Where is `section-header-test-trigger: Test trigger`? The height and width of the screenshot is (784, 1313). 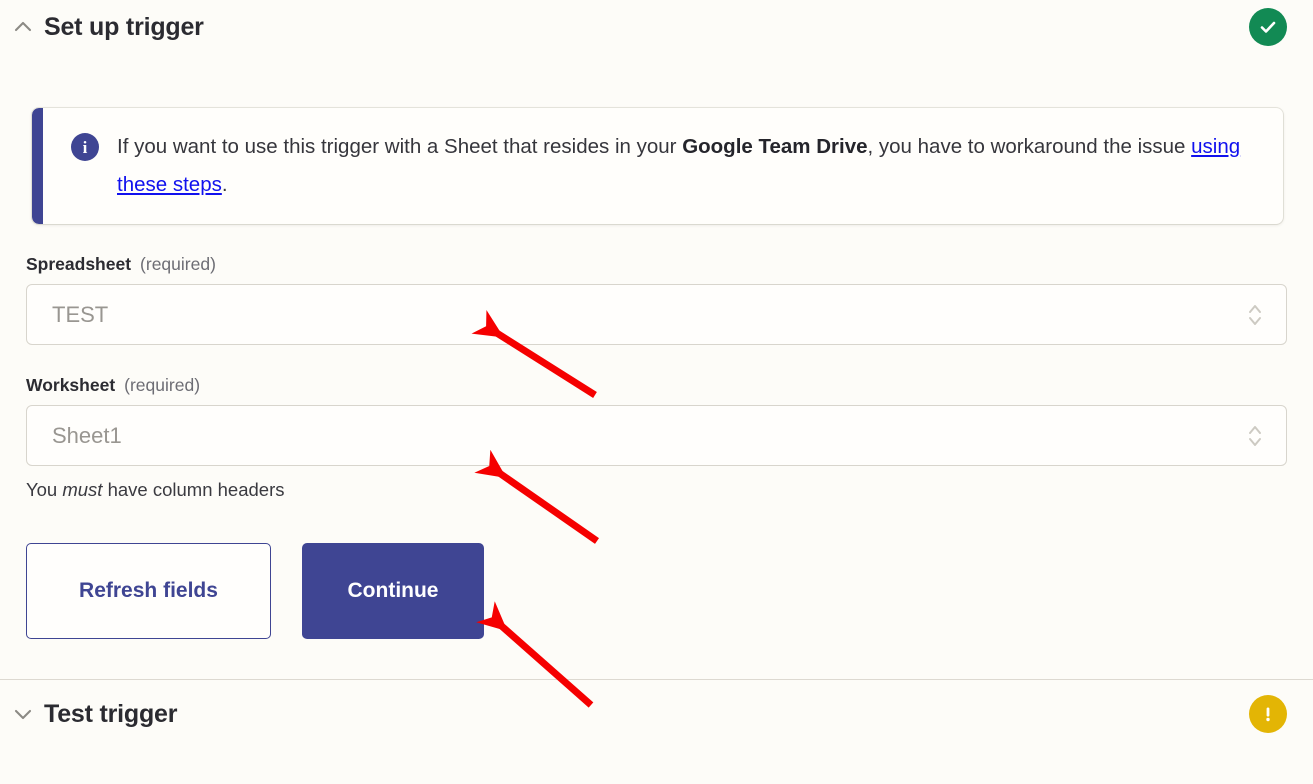
section-header-test-trigger: Test trigger is located at coordinates (656, 714).